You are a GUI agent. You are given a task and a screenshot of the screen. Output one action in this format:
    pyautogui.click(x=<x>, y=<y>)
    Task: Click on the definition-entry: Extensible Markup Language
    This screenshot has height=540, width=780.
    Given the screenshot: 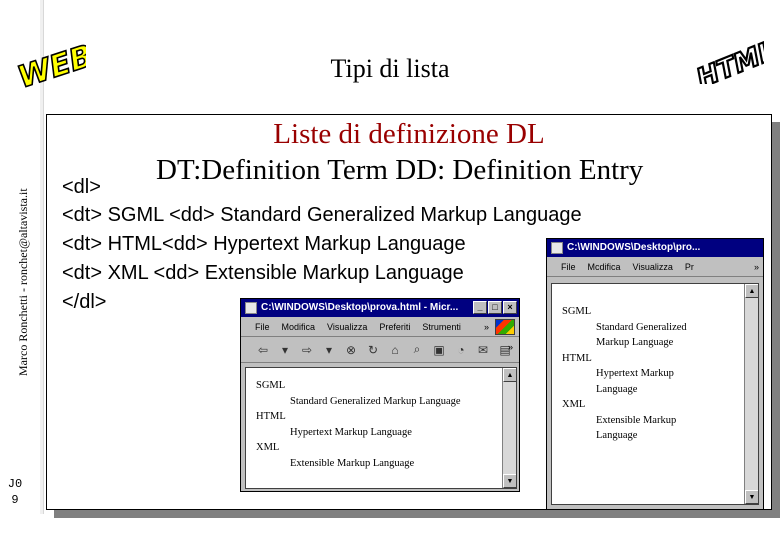 What is the action you would take?
    pyautogui.click(x=352, y=463)
    